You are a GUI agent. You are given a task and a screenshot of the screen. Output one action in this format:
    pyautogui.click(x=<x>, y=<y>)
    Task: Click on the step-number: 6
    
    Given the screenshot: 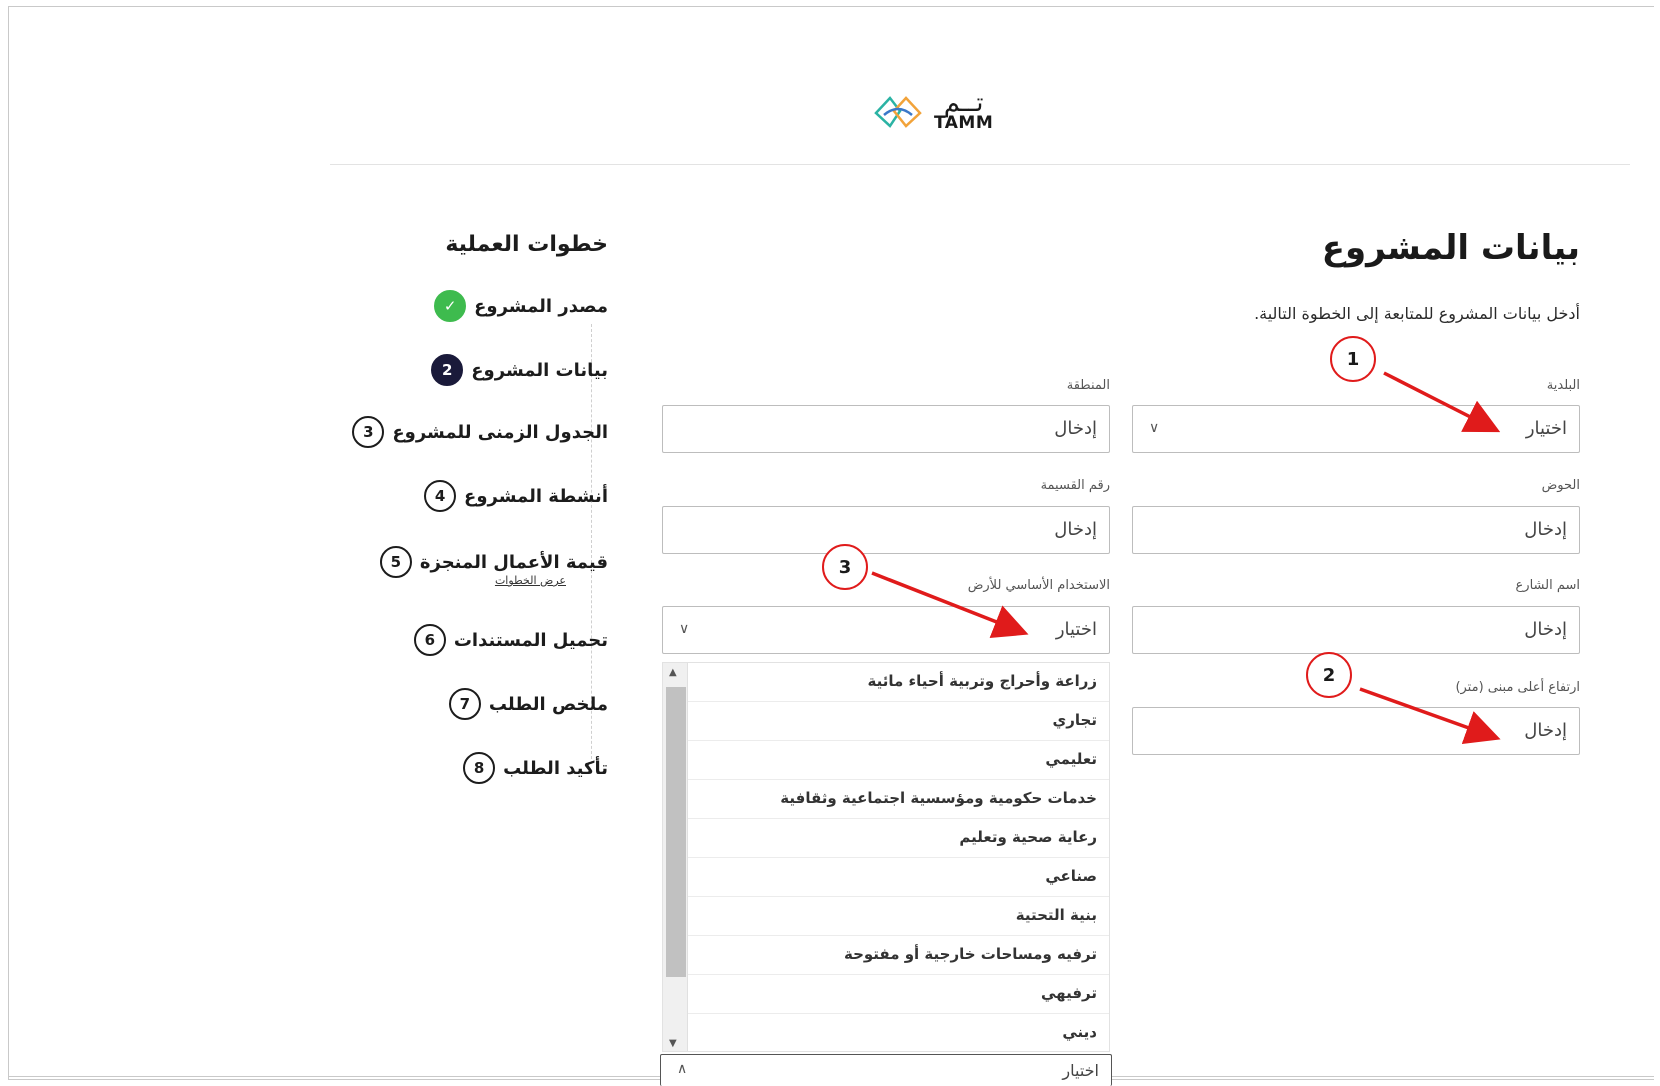 What is the action you would take?
    pyautogui.click(x=429, y=640)
    